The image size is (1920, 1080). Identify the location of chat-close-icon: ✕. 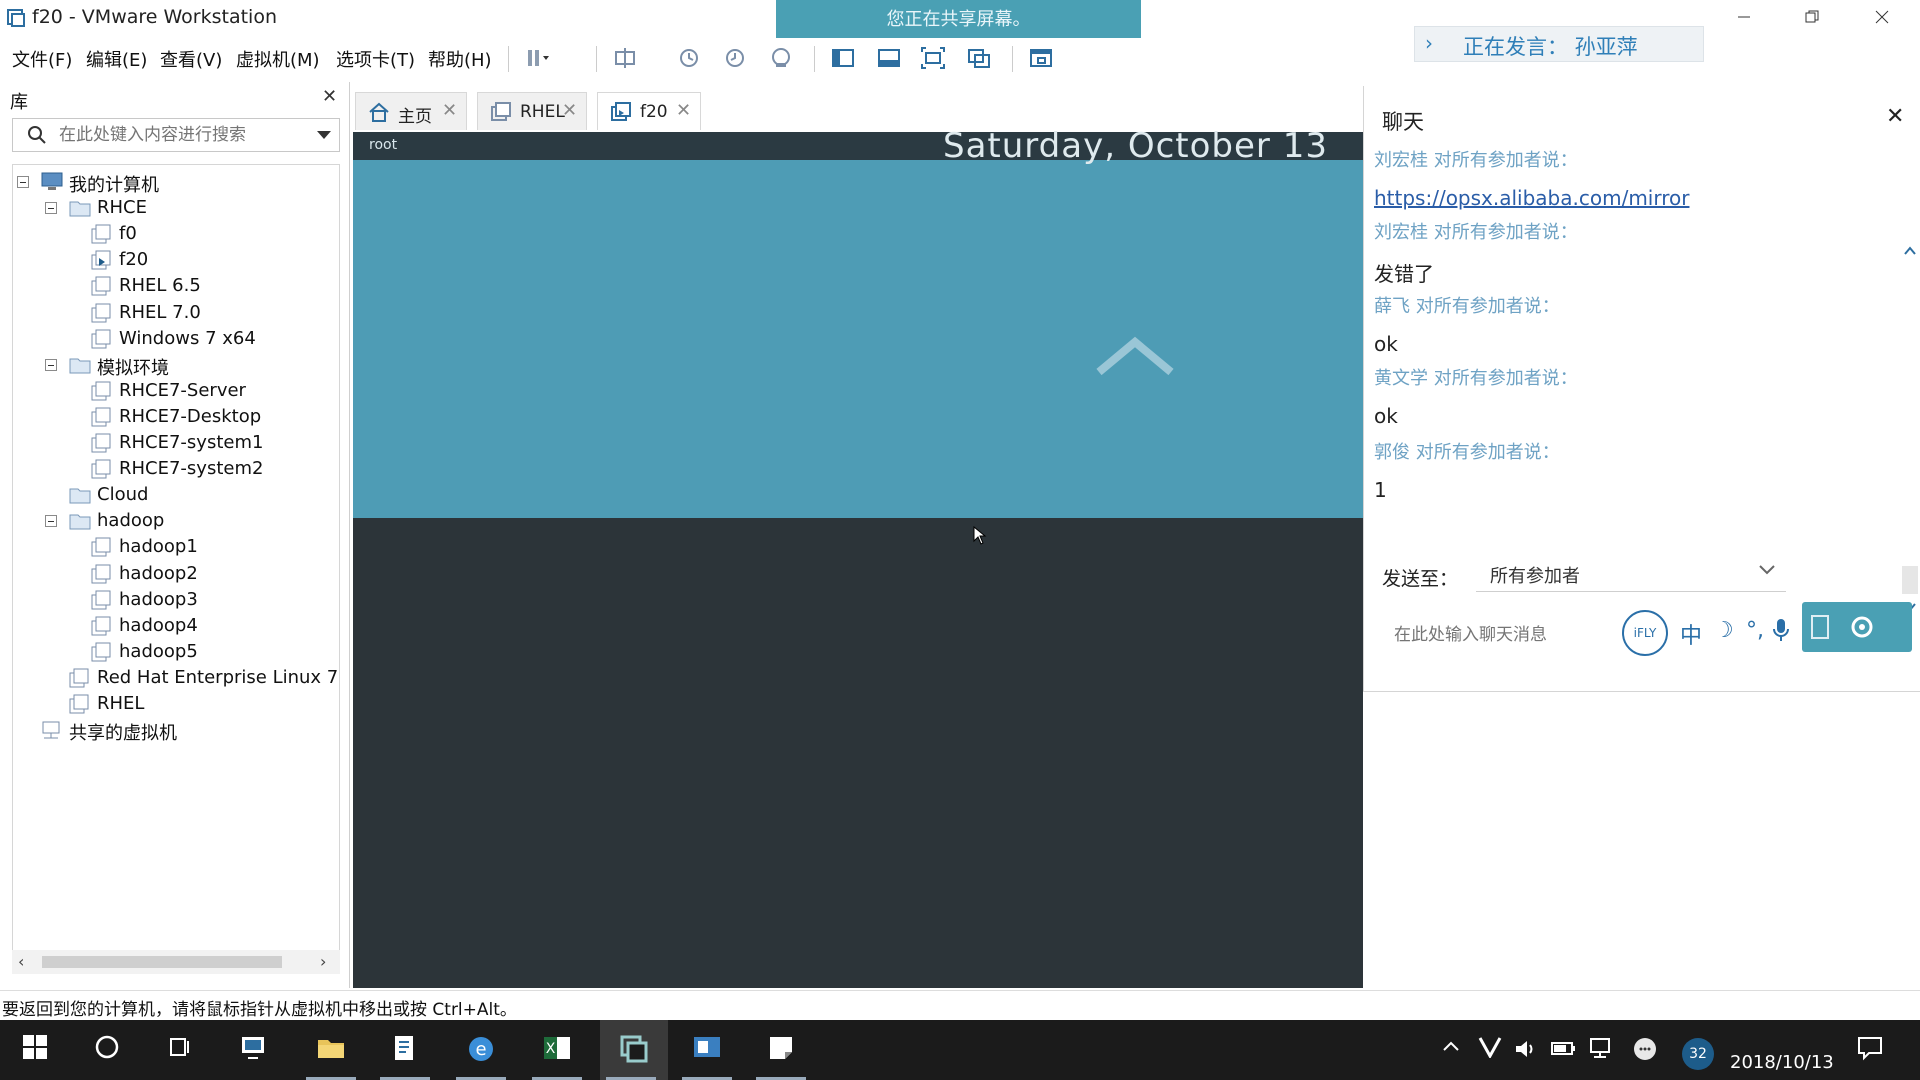
(1895, 116).